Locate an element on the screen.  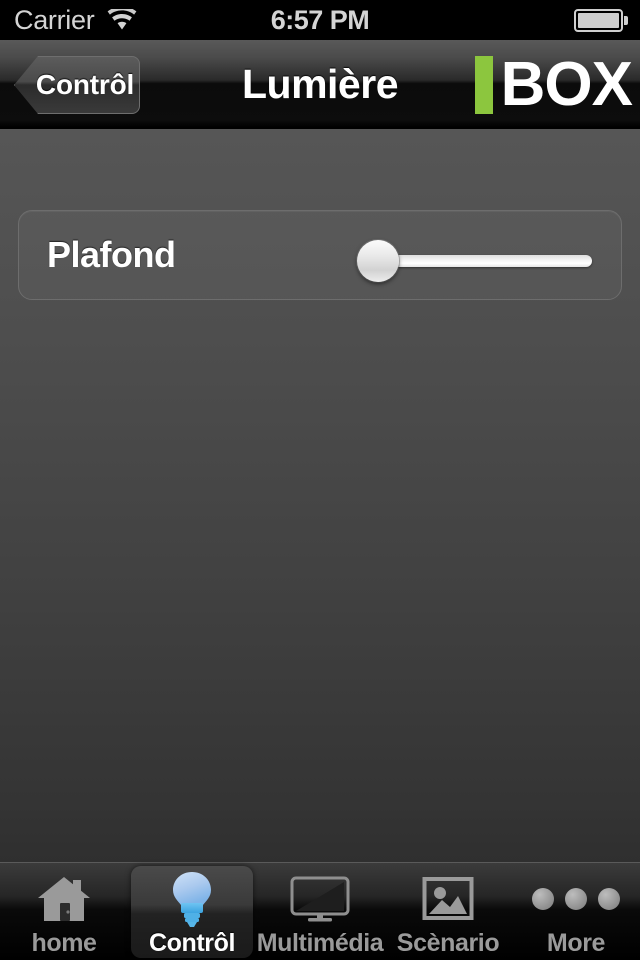
house-icon is located at coordinates (64, 899).